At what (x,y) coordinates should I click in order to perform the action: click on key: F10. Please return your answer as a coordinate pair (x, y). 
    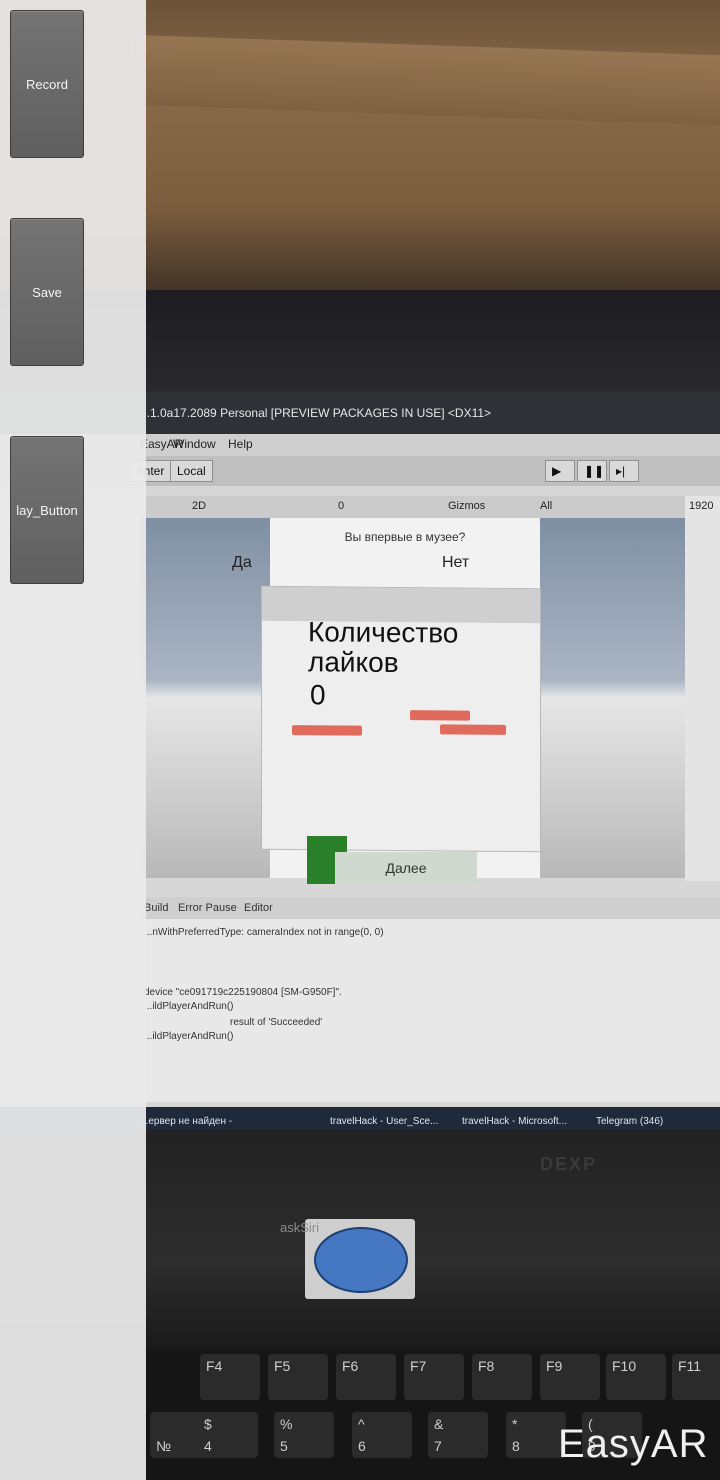
    Looking at the image, I should click on (636, 1377).